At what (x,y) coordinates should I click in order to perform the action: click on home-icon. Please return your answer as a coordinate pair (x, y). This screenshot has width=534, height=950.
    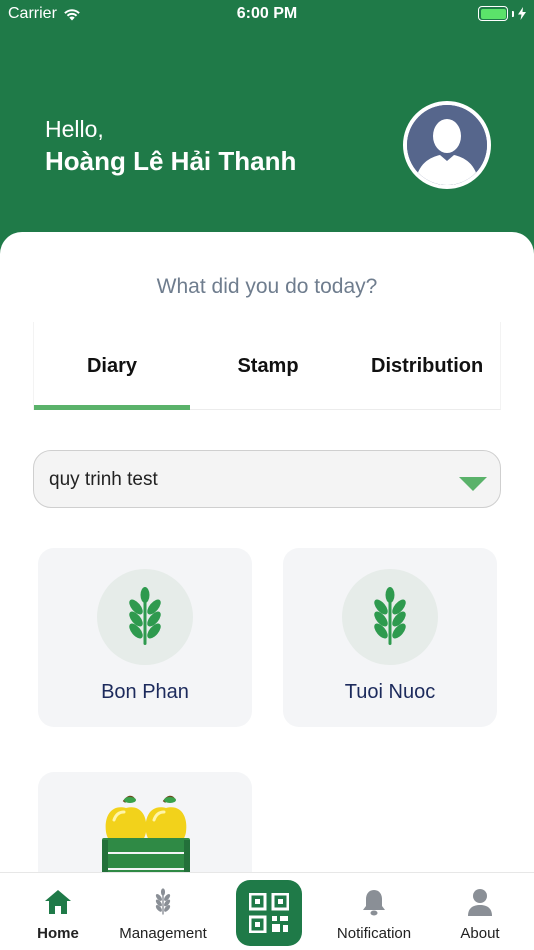
    Looking at the image, I should click on (58, 902).